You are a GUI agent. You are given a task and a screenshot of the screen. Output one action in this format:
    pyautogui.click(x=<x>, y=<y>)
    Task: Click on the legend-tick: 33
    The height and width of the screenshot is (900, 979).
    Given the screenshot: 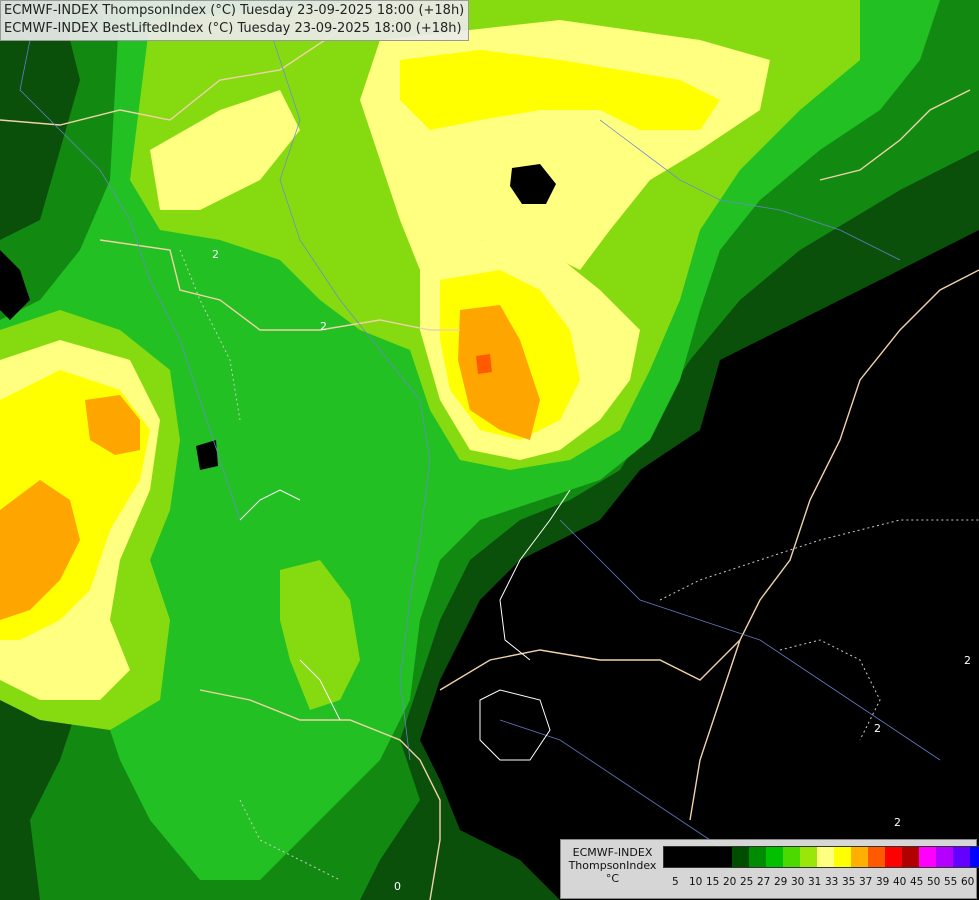 What is the action you would take?
    pyautogui.click(x=832, y=882)
    